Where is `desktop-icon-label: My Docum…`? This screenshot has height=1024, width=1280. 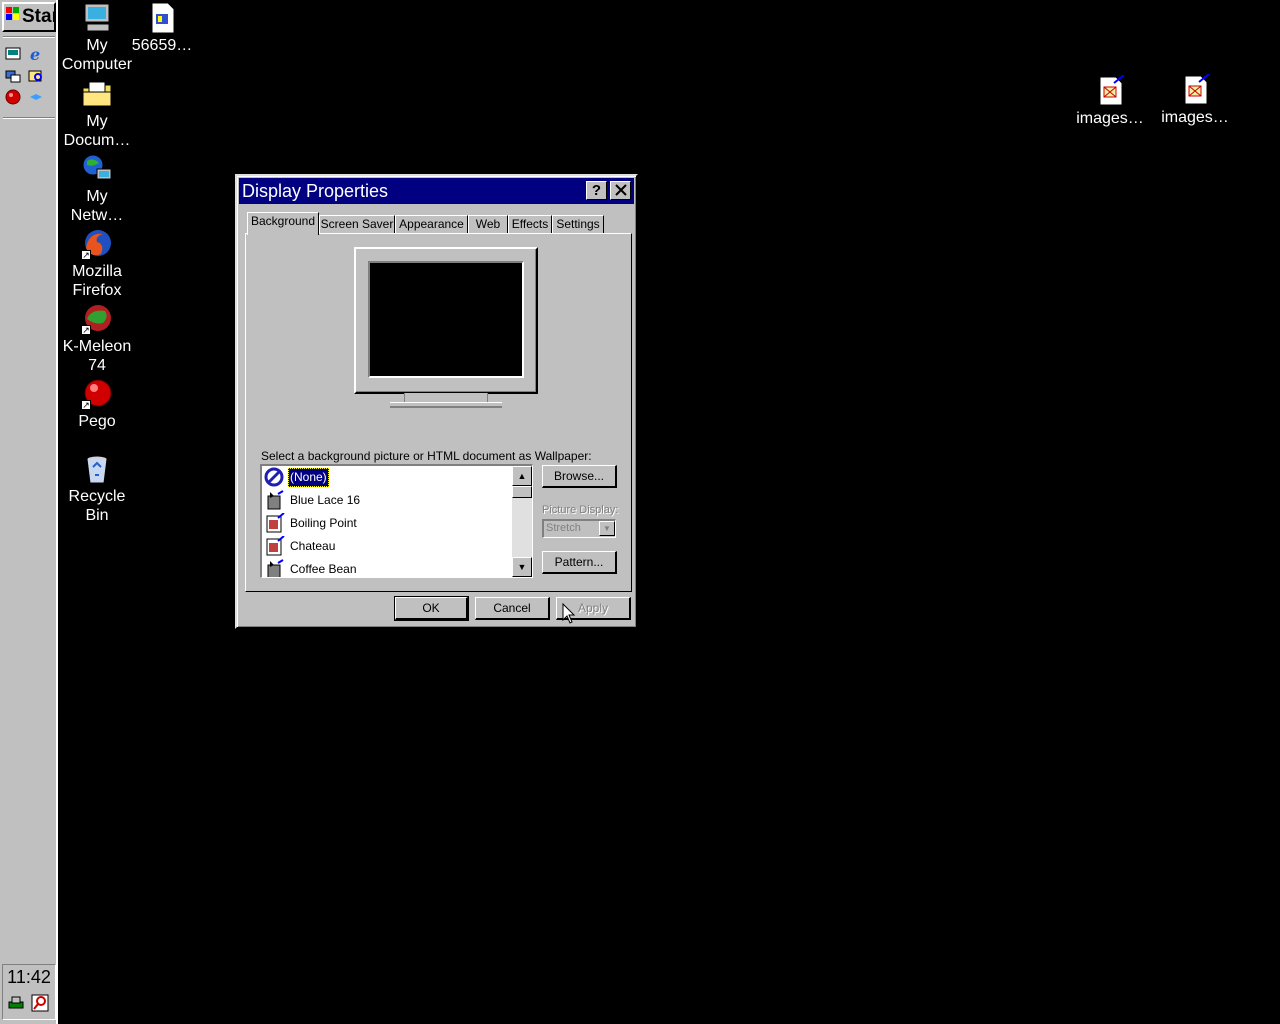
desktop-icon-label: My Docum… is located at coordinates (97, 131).